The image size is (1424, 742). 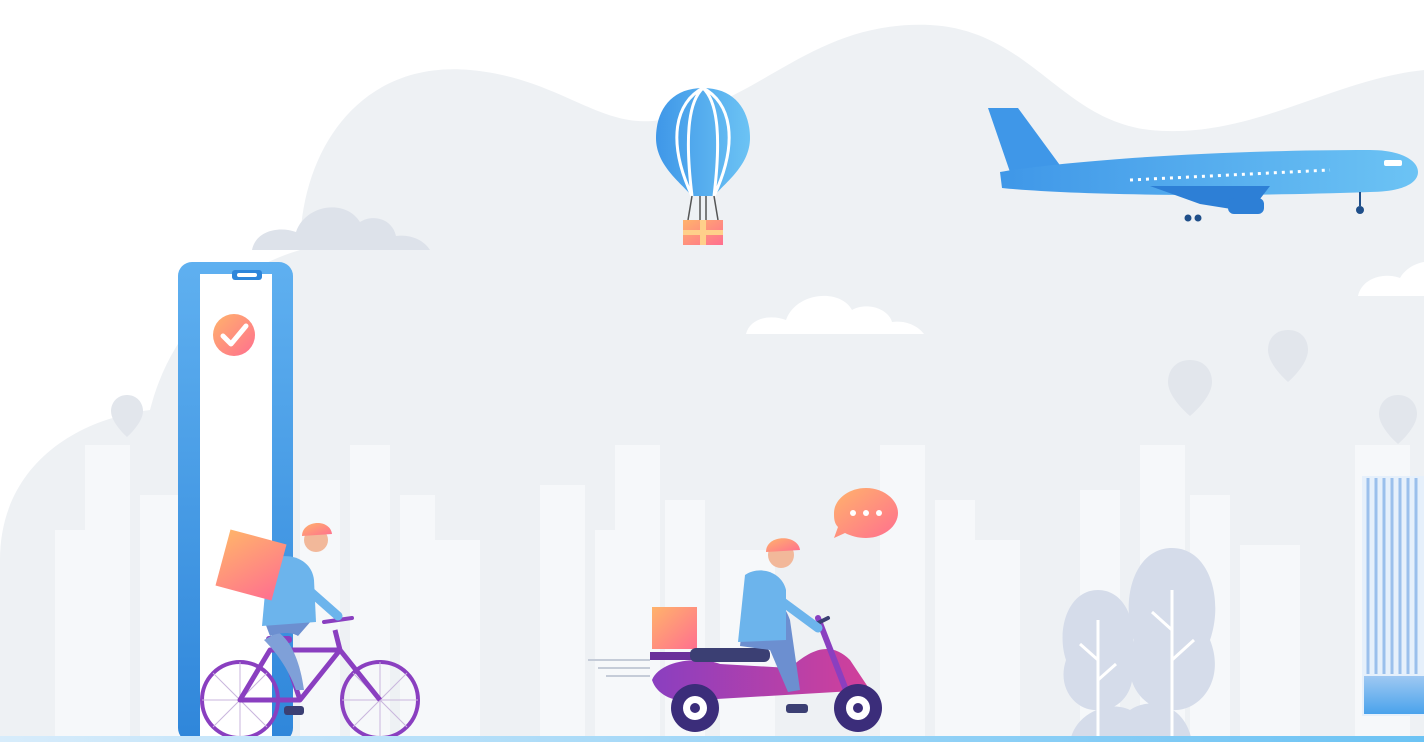 I want to click on ground-strip, so click(x=712, y=739).